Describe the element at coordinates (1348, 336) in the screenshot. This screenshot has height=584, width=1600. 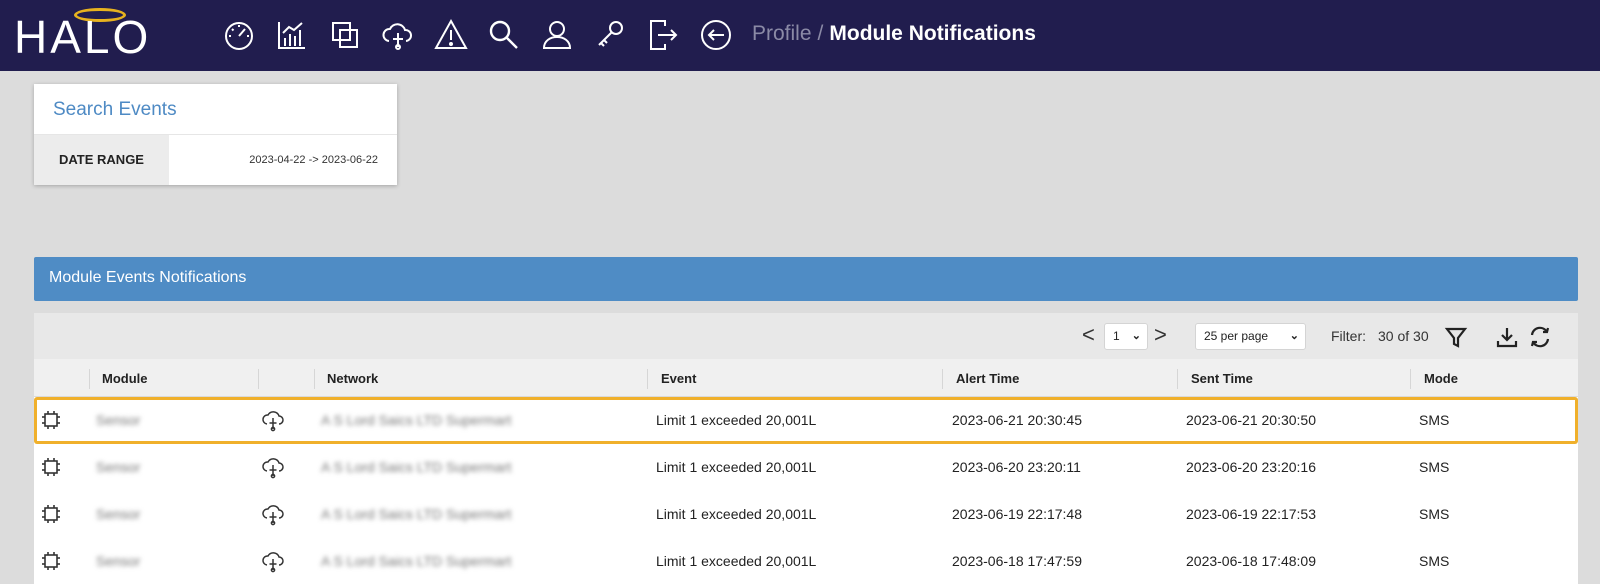
I see `filter-label: Filter:` at that location.